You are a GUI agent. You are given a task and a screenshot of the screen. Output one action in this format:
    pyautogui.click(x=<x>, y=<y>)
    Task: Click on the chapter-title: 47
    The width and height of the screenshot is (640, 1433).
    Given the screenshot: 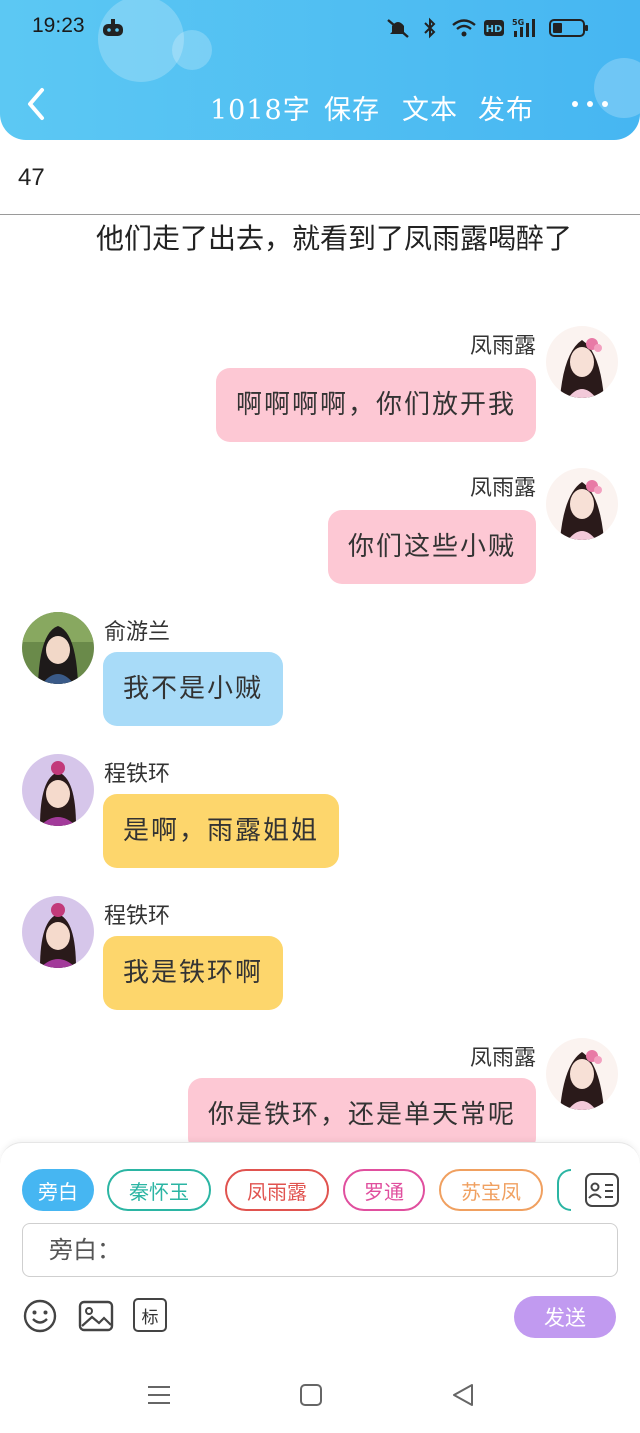 What is the action you would take?
    pyautogui.click(x=31, y=178)
    